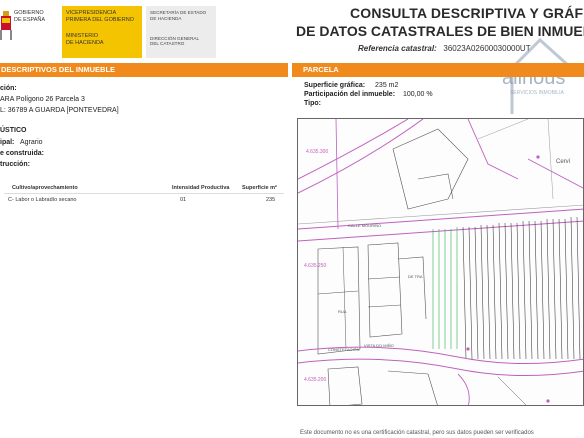 This screenshot has width=584, height=438. I want to click on tipo-row: Tipo:, so click(312, 103).